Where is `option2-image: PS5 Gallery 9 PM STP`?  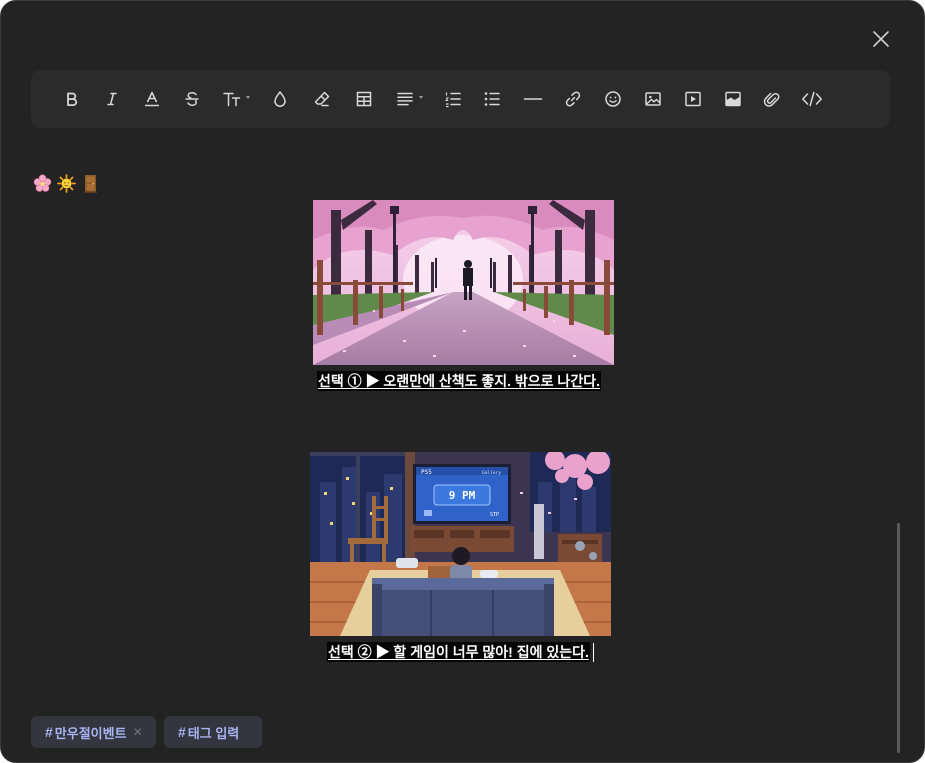
option2-image: PS5 Gallery 9 PM STP is located at coordinates (460, 544).